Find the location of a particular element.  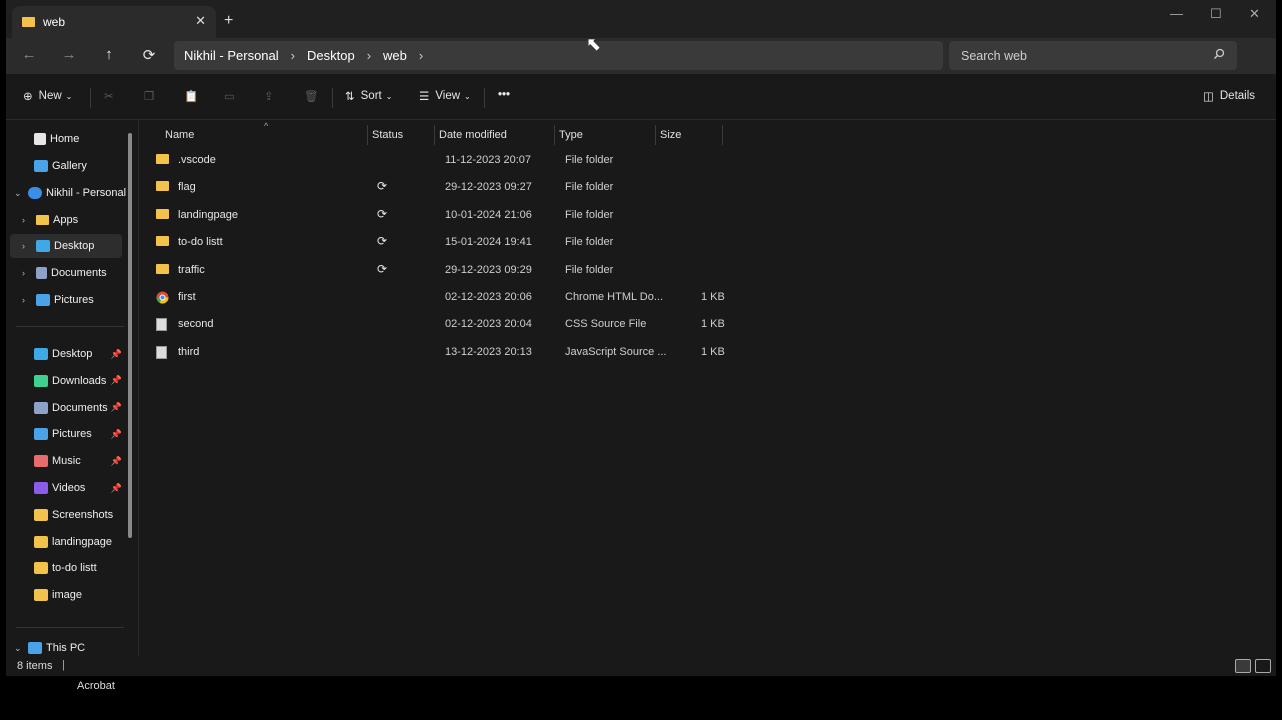

sidebar-scrollbar is located at coordinates (130, 335).